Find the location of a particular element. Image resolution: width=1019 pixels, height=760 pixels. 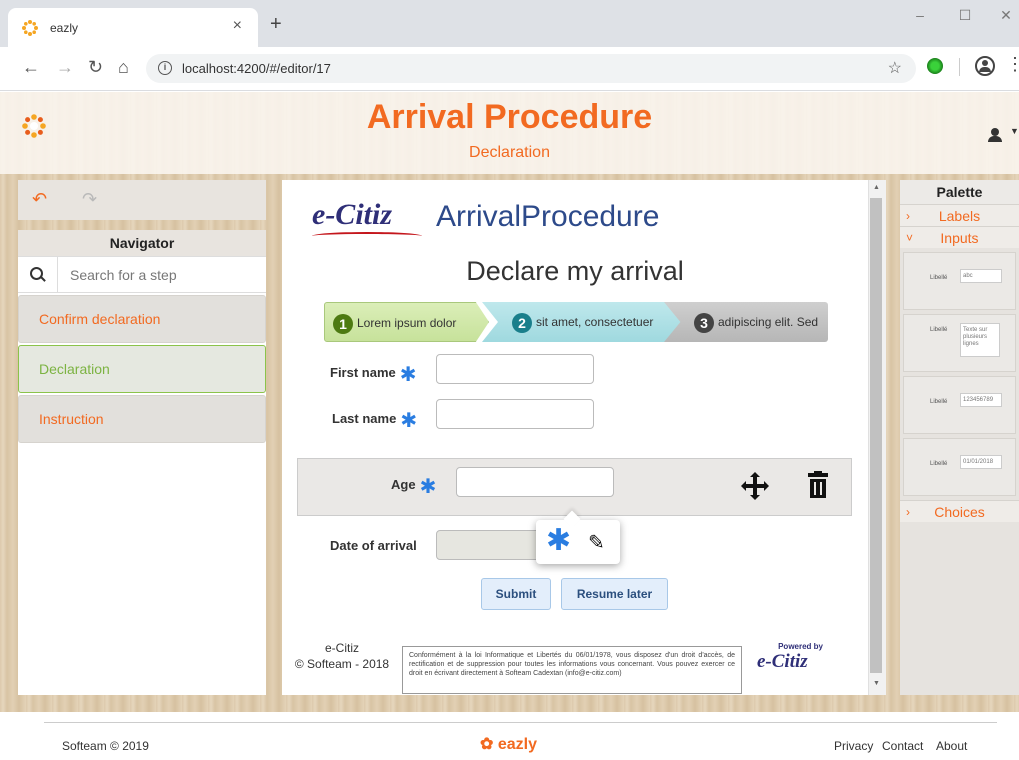

url-text: localhost:4200/#/editor/17 is located at coordinates (256, 68).